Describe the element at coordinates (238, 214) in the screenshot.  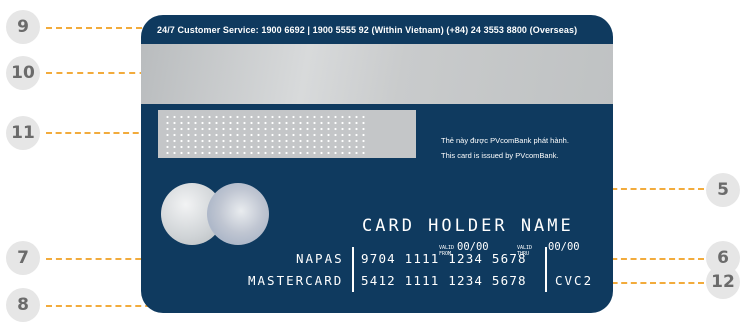
I see `hologram-circle-right` at that location.